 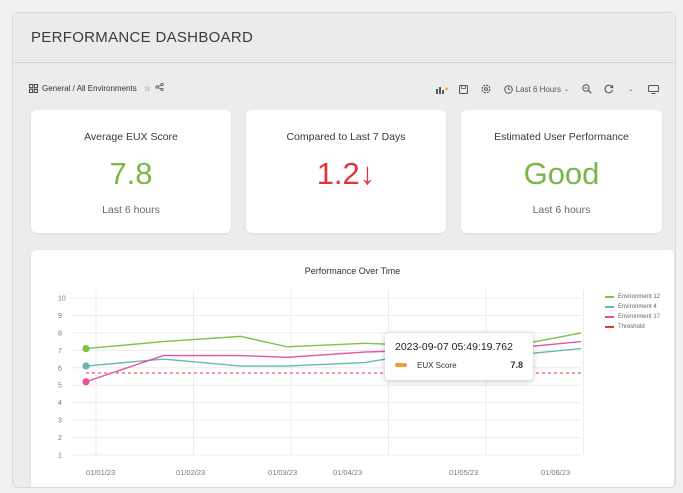 I want to click on toolbar-actions: Last 6 Hours ⌄ ⌄, so click(x=547, y=89).